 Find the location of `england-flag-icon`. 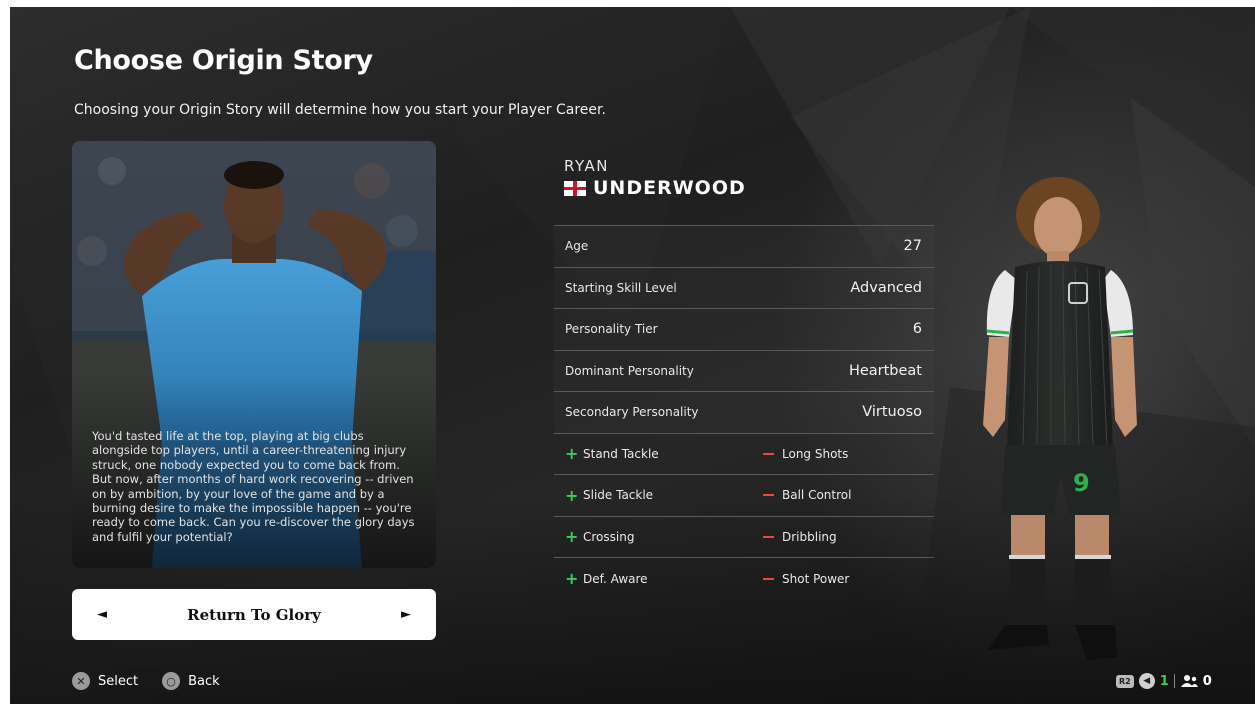

england-flag-icon is located at coordinates (575, 188).